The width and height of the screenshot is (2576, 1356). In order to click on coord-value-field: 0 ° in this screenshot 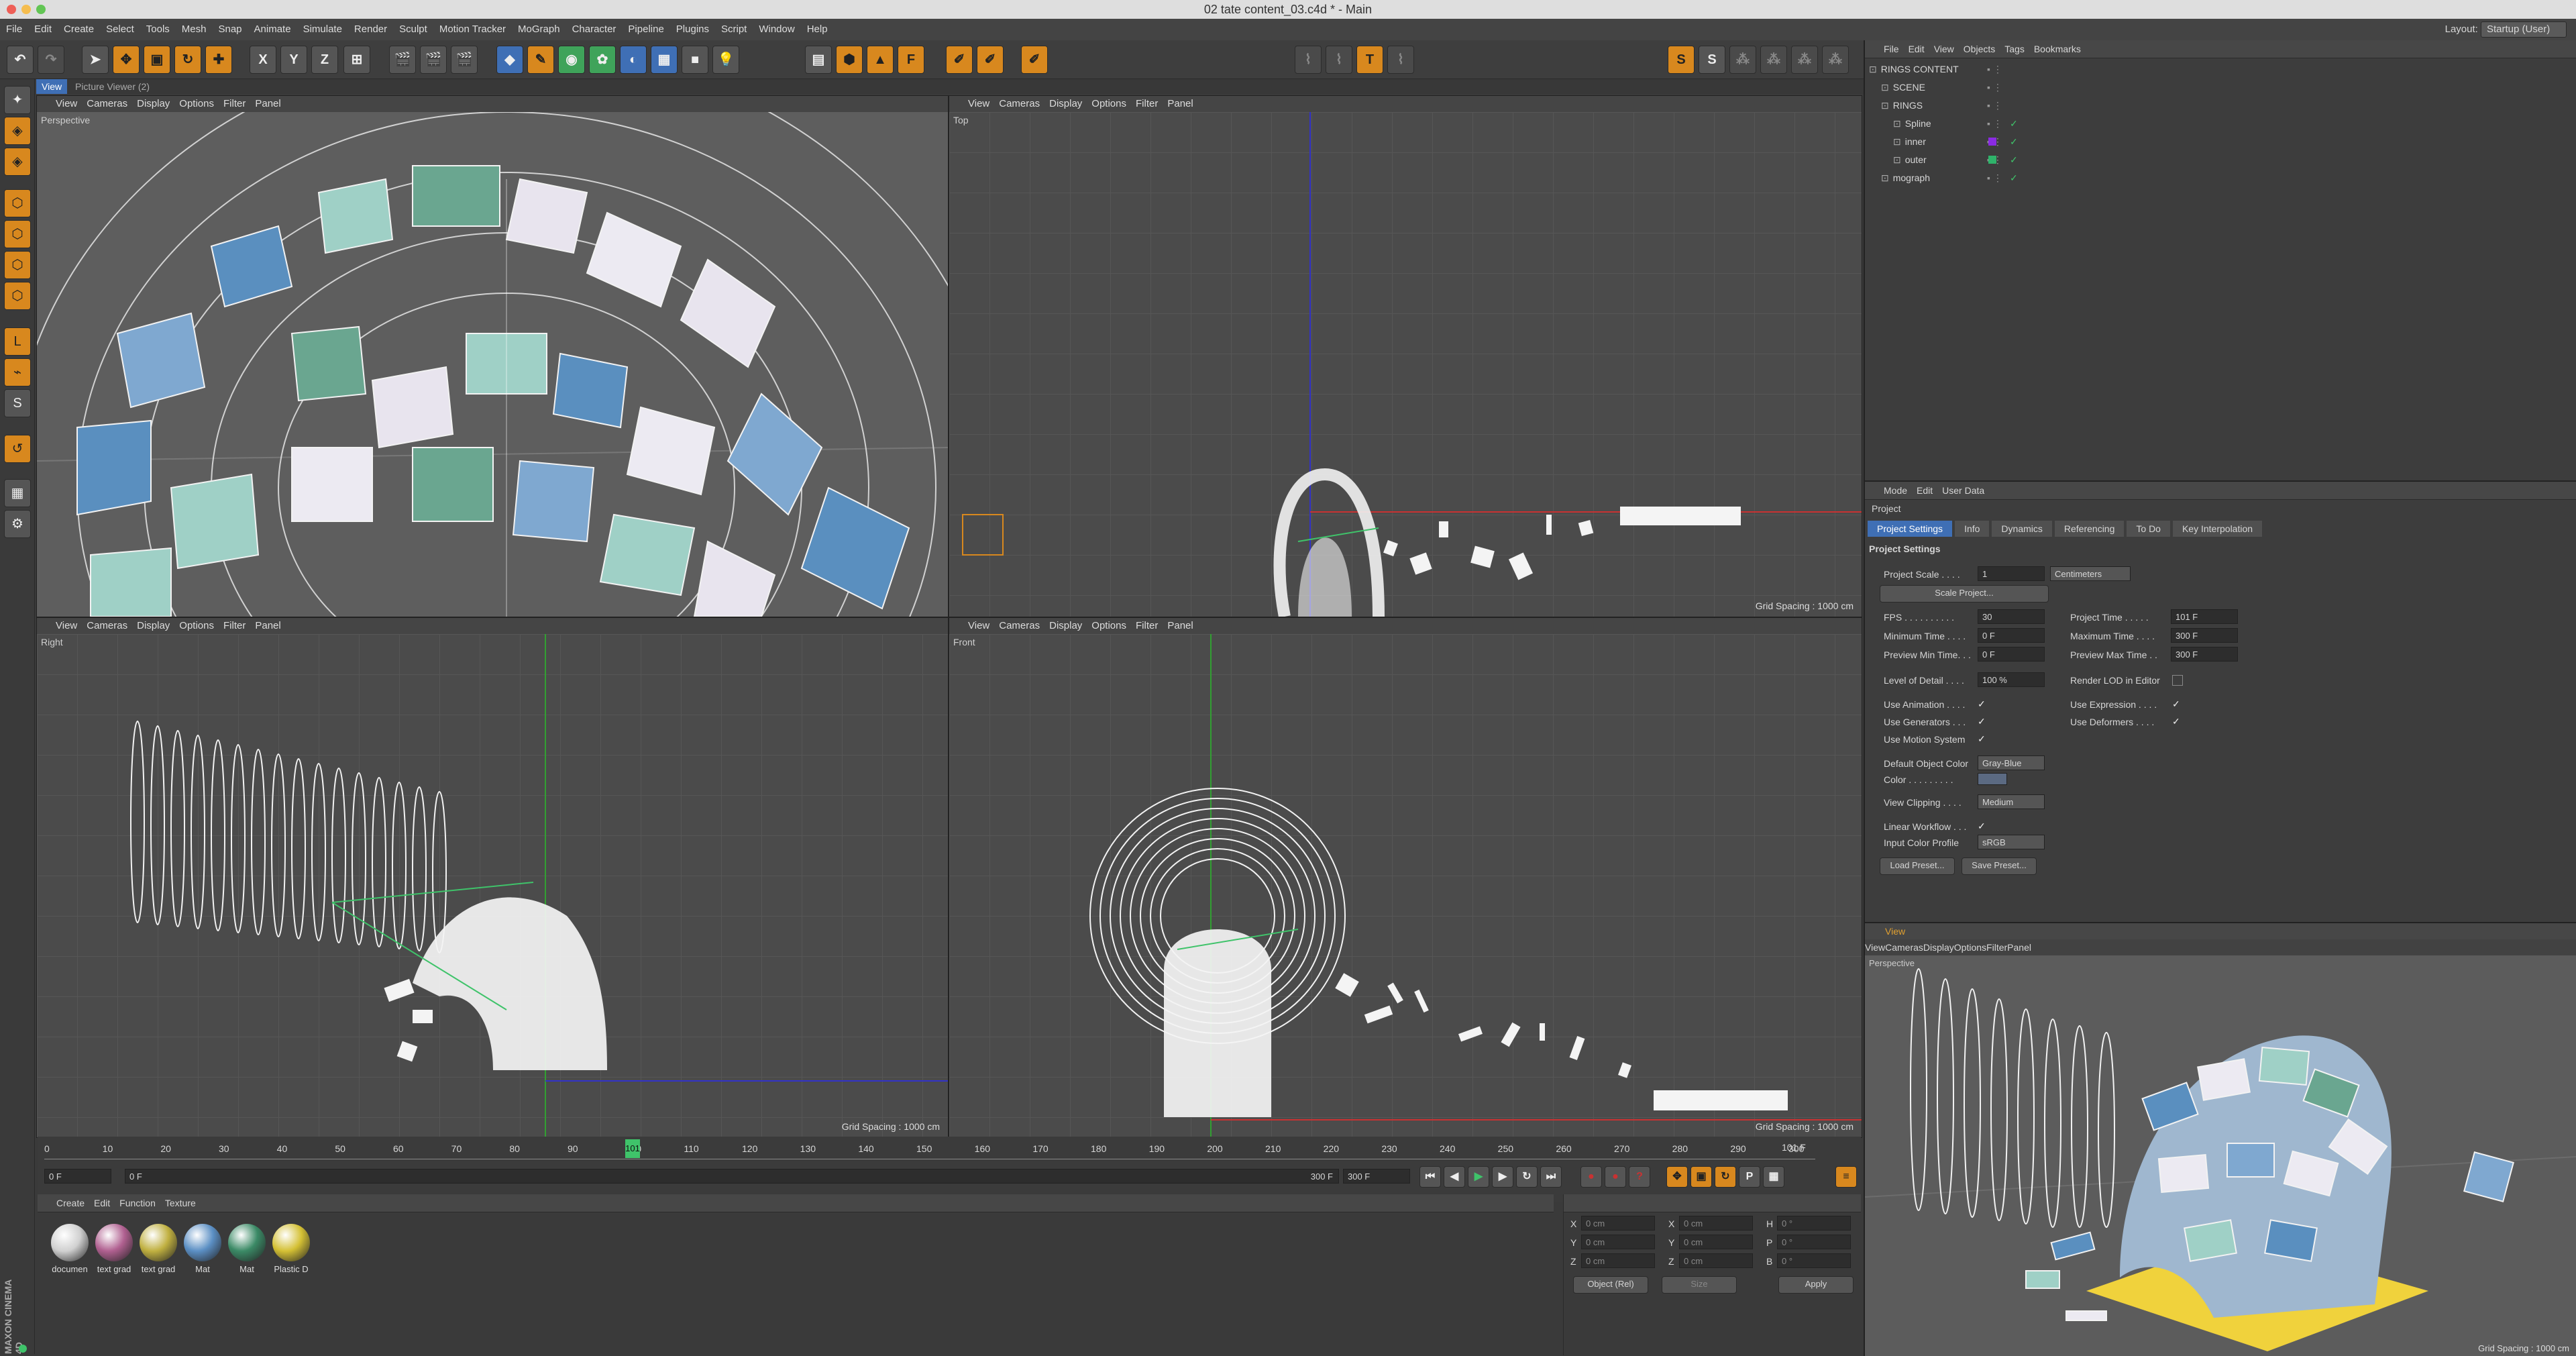, I will do `click(1814, 1260)`.